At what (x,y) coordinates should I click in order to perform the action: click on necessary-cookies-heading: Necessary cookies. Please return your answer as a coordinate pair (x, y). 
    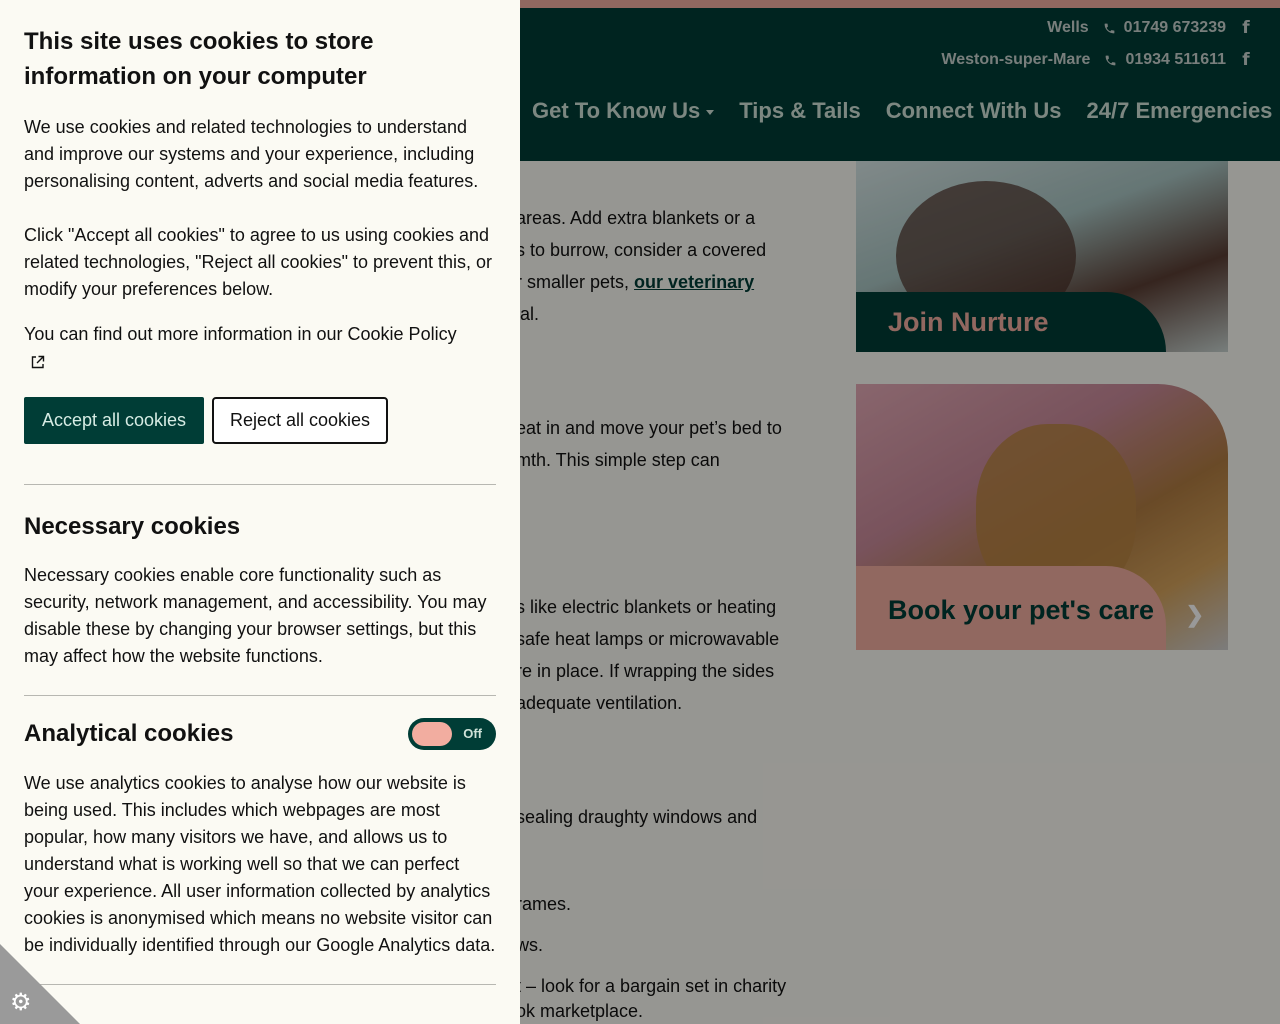
    Looking at the image, I should click on (132, 526).